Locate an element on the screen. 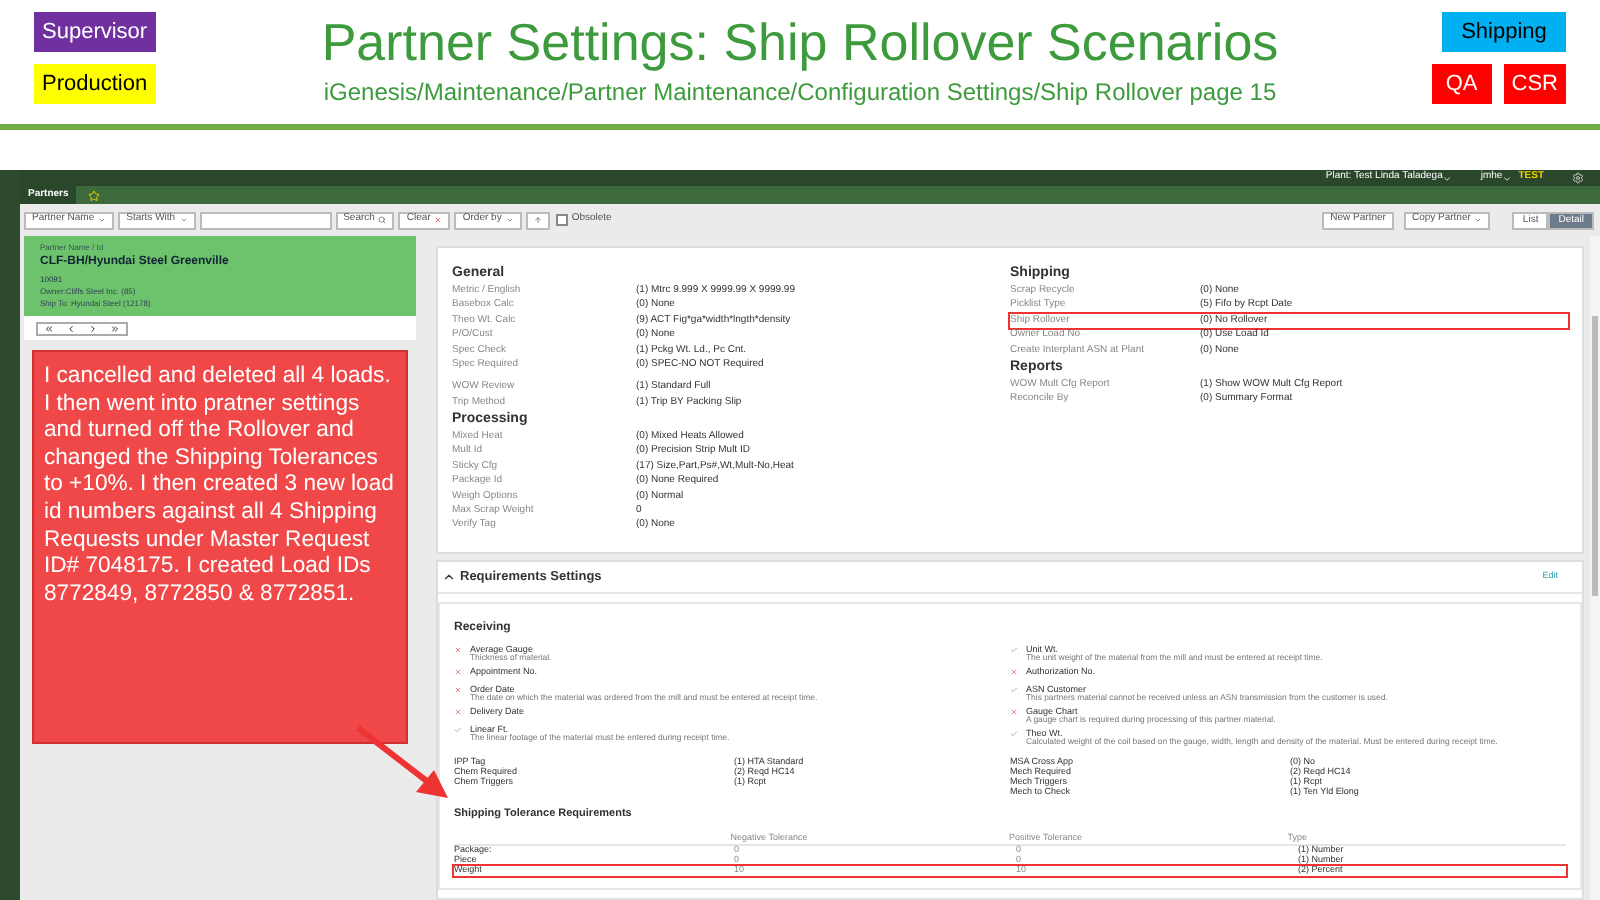 The image size is (1600, 900). role-tag: QA is located at coordinates (1461, 84).